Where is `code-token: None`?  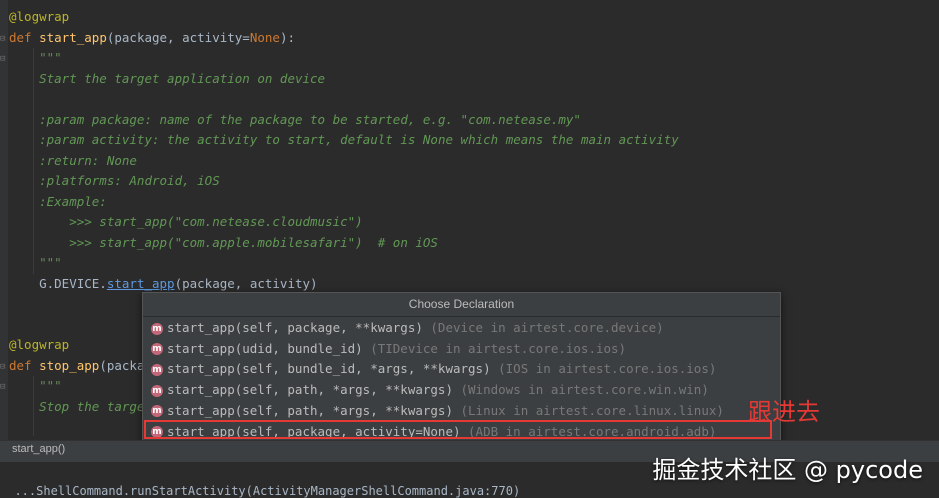
code-token: None is located at coordinates (264, 37).